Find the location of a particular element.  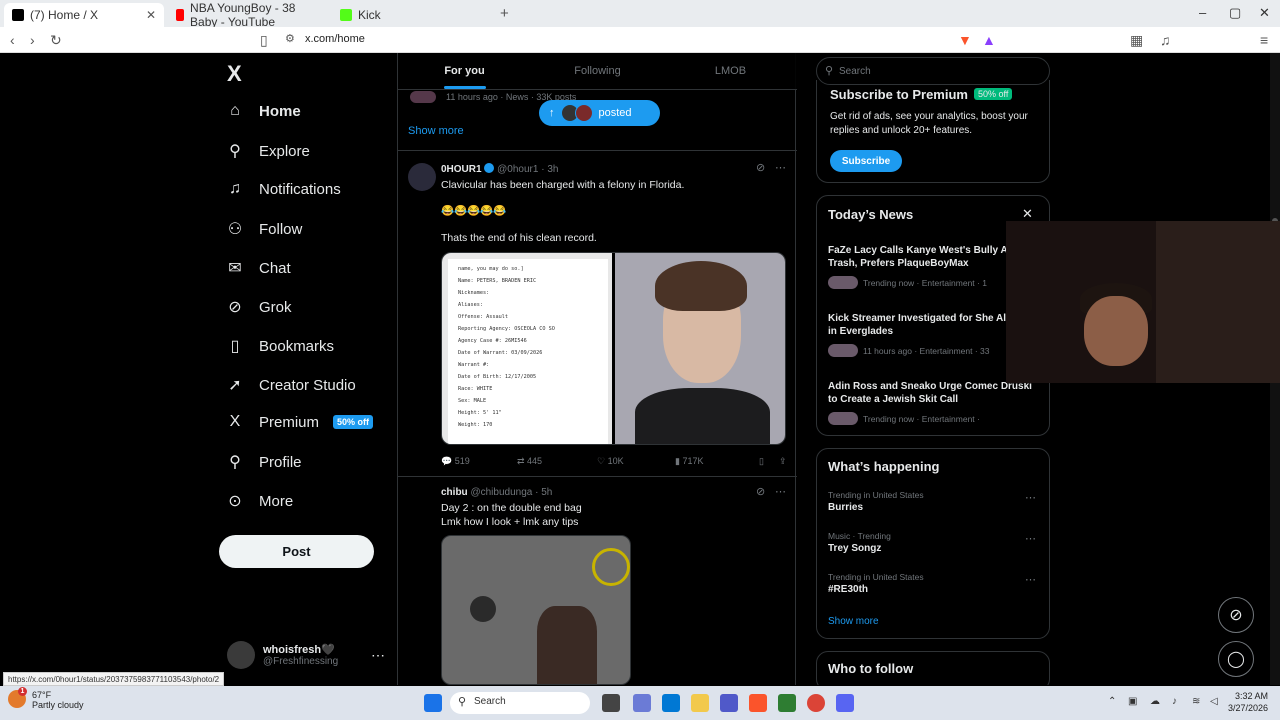

sidebar-item-home: ⌂ Home is located at coordinates (263, 111).